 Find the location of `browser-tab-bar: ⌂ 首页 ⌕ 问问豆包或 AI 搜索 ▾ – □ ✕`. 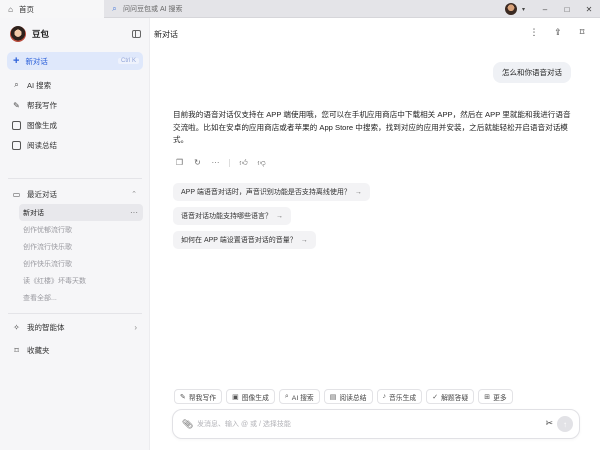

browser-tab-bar: ⌂ 首页 ⌕ 问问豆包或 AI 搜索 ▾ – □ ✕ is located at coordinates (300, 9).